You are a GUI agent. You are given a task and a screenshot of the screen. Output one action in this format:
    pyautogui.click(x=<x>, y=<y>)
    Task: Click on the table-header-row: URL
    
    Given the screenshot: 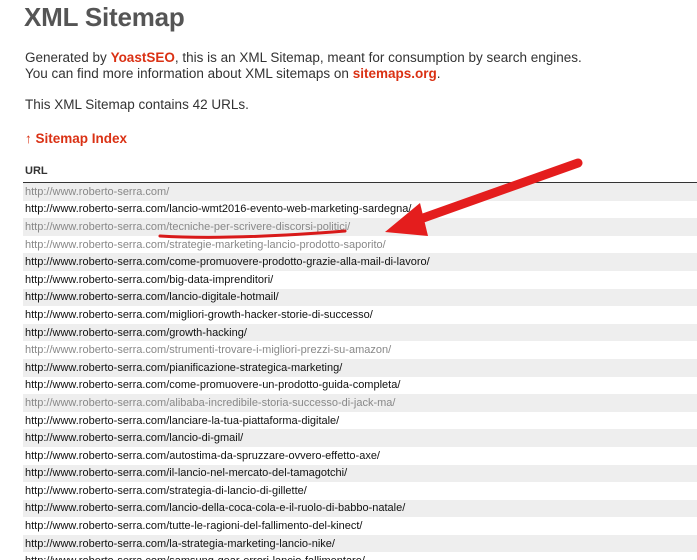 What is the action you would take?
    pyautogui.click(x=360, y=171)
    